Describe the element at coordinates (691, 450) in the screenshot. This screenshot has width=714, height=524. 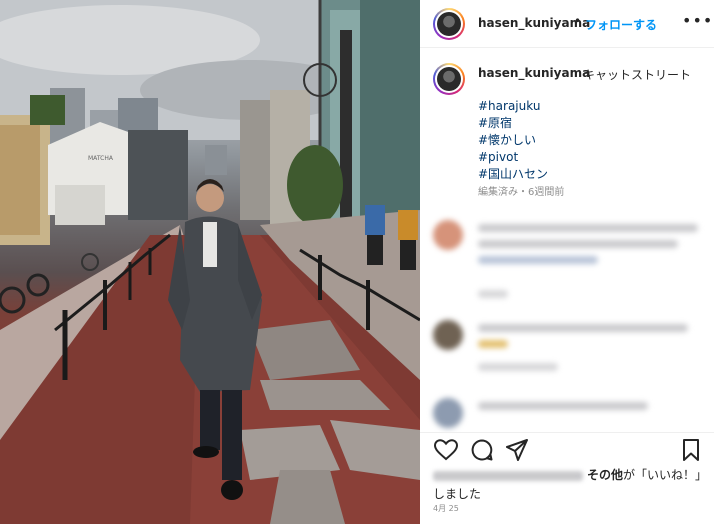
I see `bookmark-icon` at that location.